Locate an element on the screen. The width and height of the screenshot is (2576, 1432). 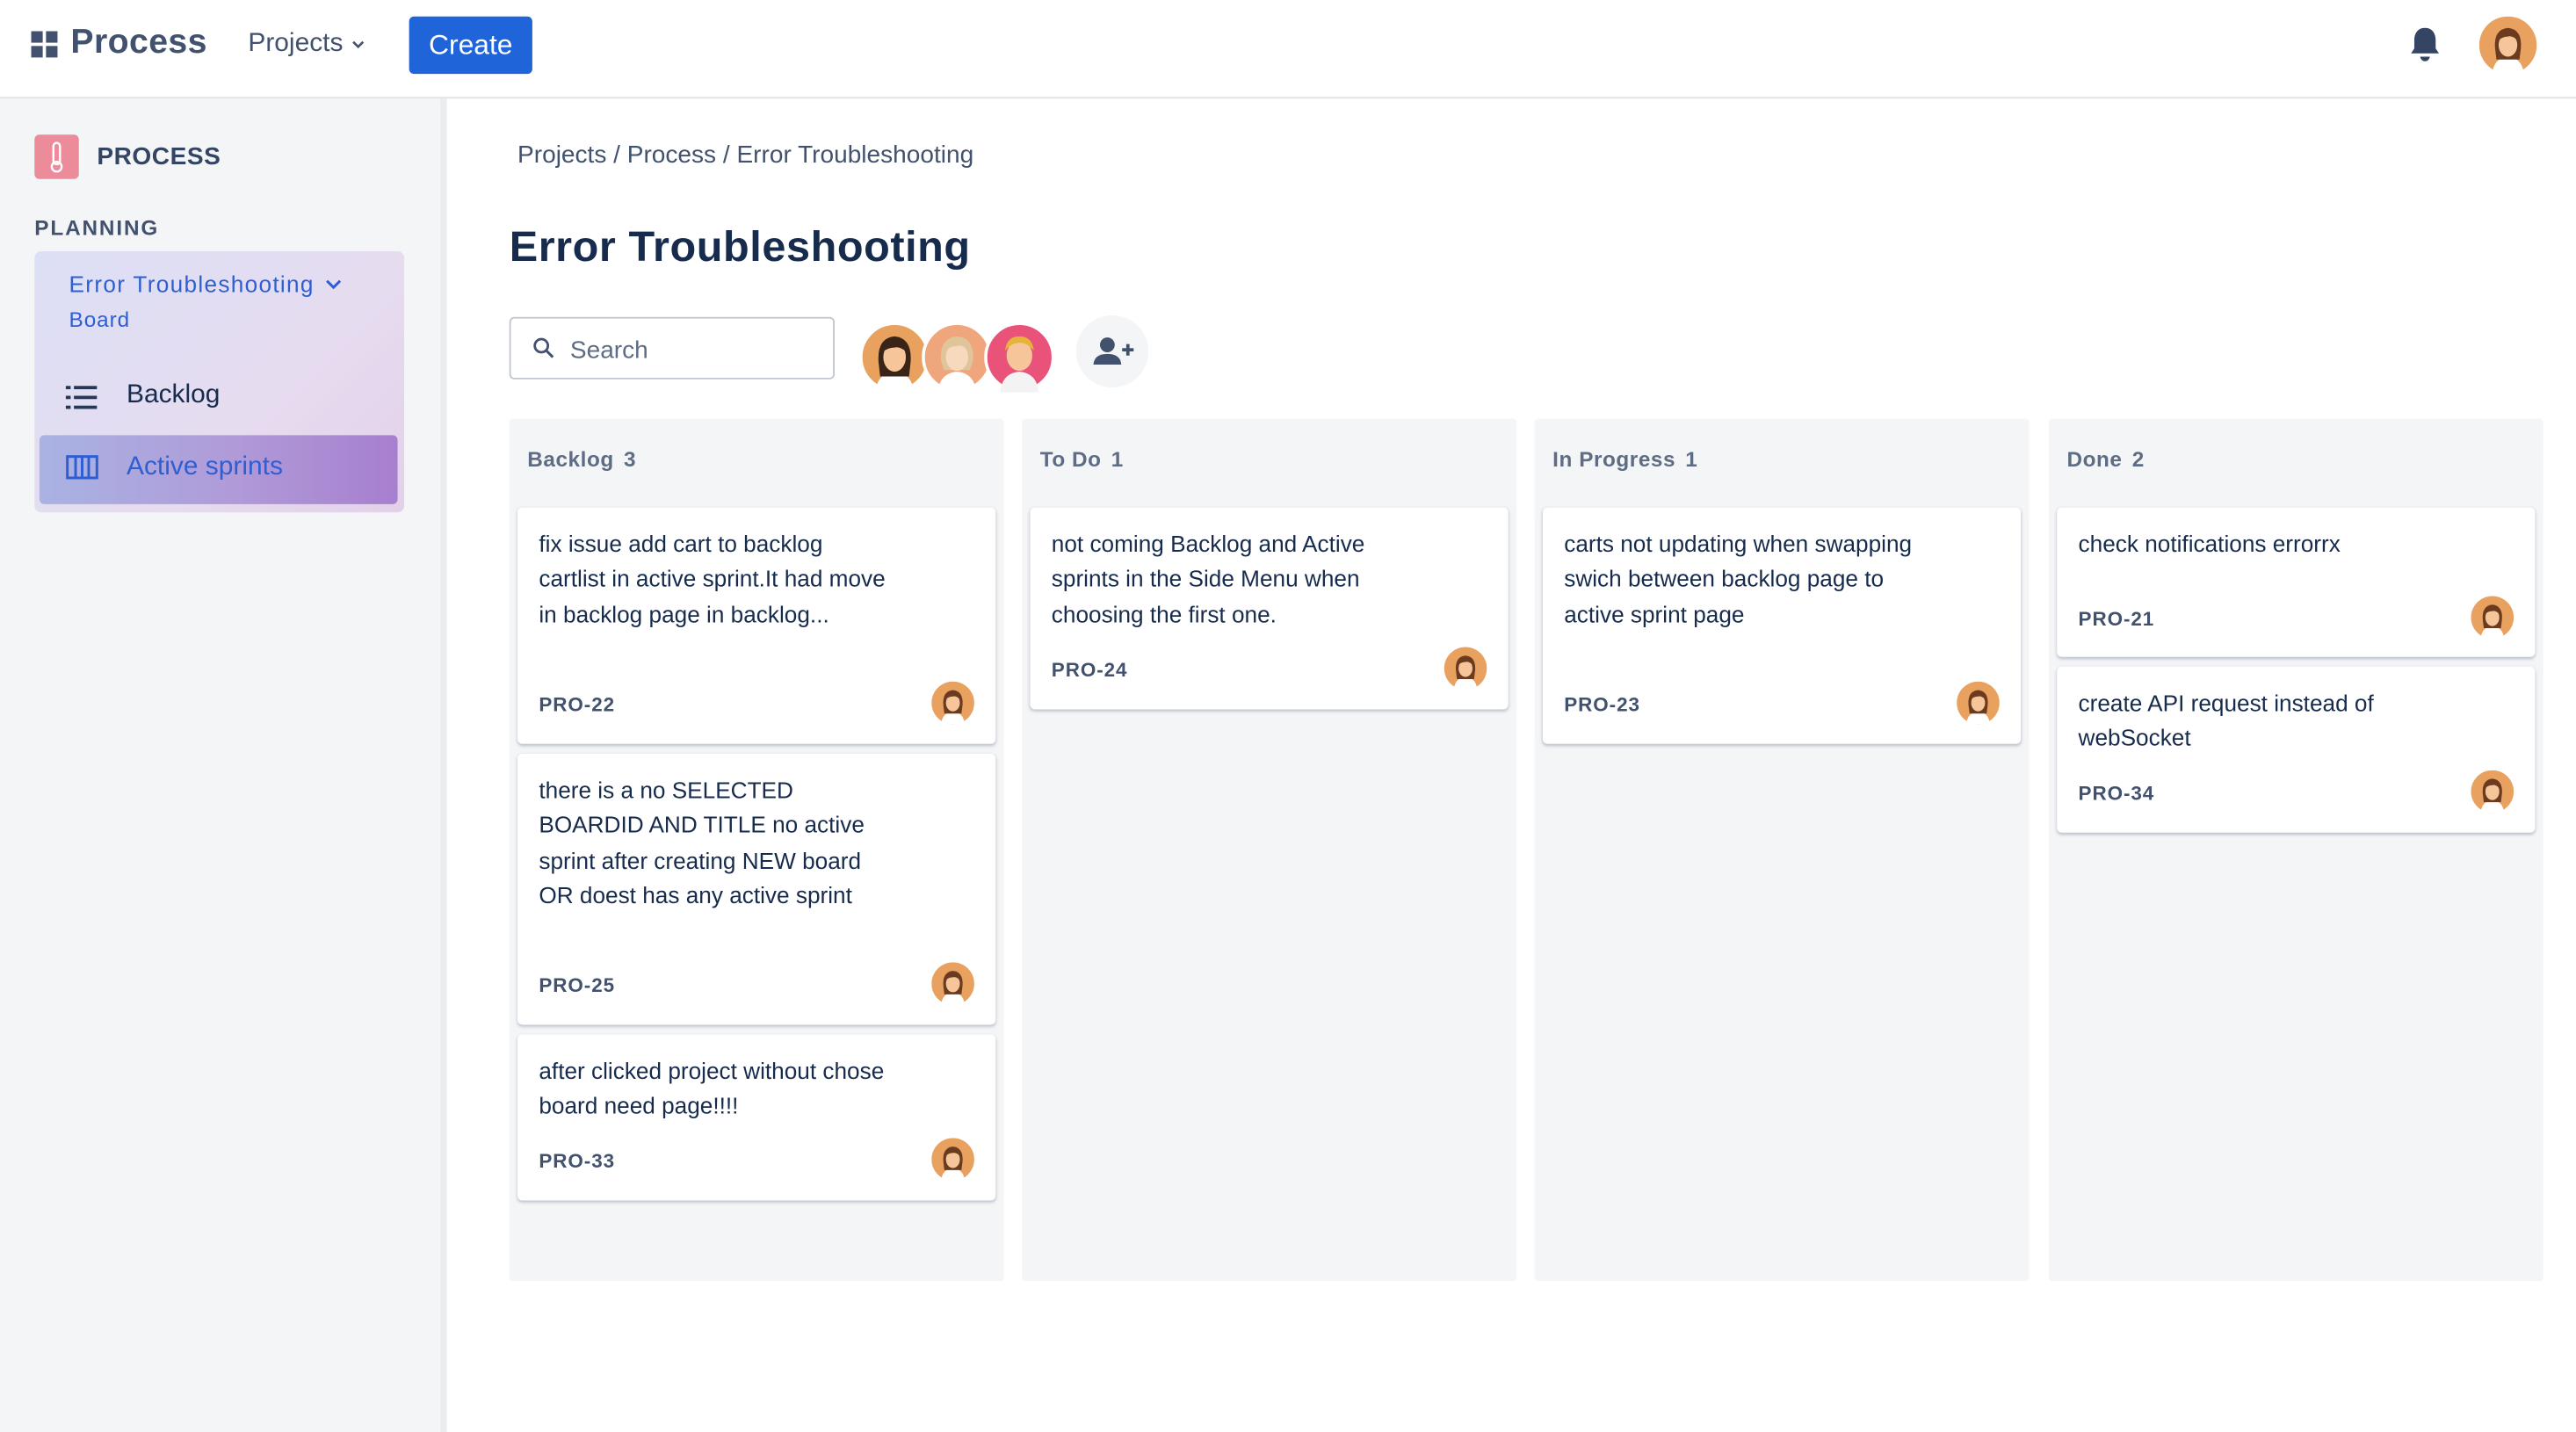
add-member-button is located at coordinates (1112, 351).